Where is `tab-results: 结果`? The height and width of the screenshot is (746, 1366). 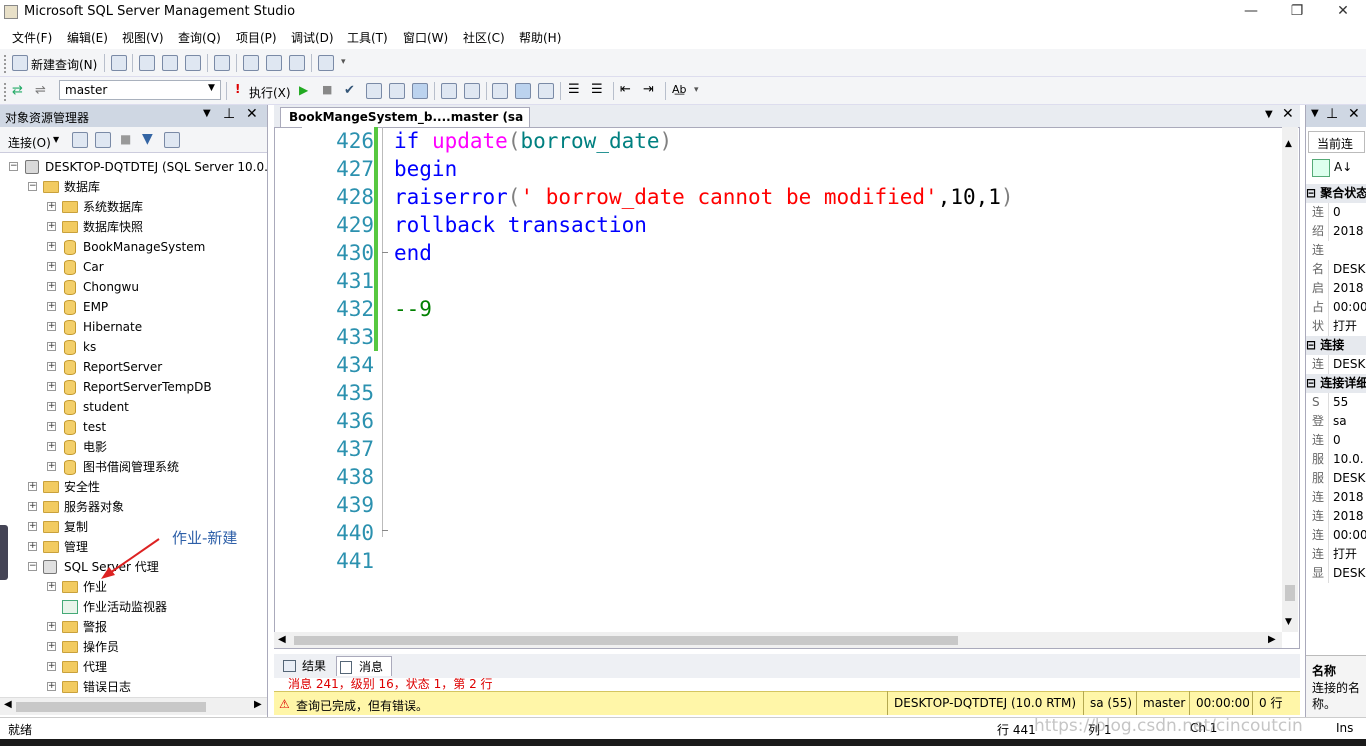
tab-results: 结果 is located at coordinates (306, 666).